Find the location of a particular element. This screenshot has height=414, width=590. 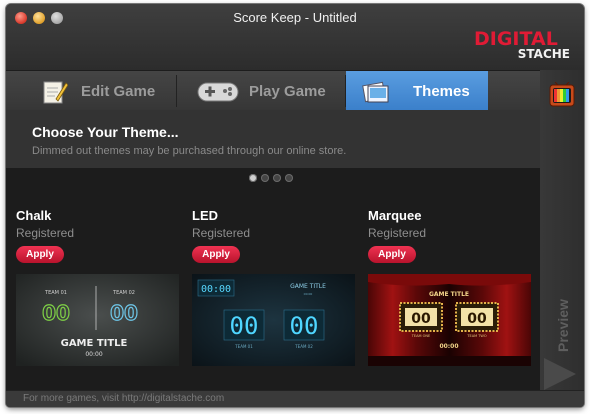

apply-chalk-button: Apply is located at coordinates (40, 254).